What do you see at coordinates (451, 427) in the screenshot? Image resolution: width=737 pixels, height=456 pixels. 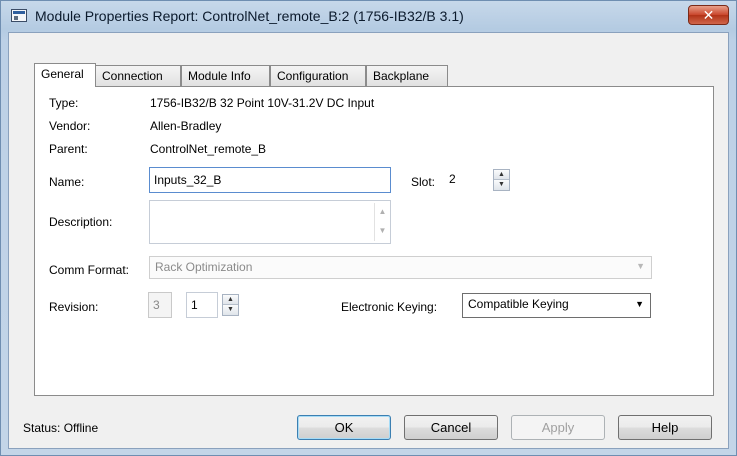 I see `cancel-button: Cancel` at bounding box center [451, 427].